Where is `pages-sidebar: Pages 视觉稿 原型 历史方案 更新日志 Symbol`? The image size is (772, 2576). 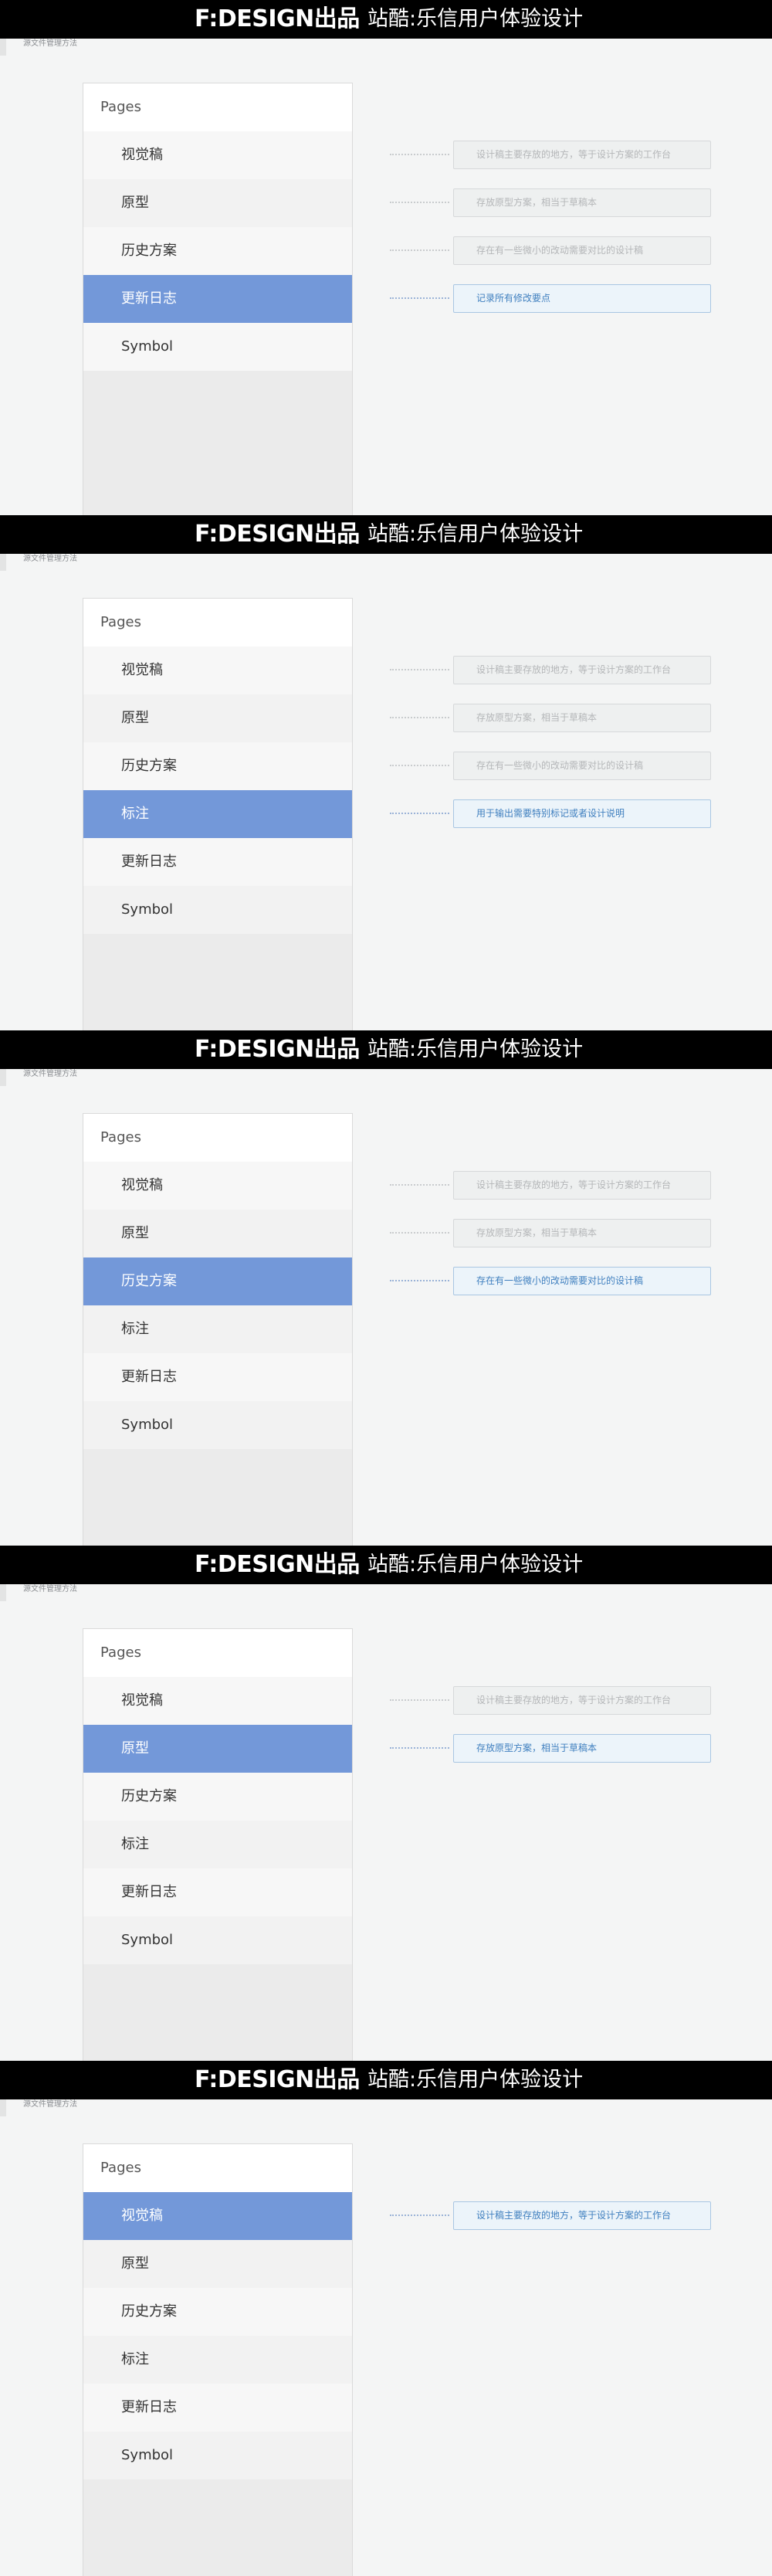 pages-sidebar: Pages 视觉稿 原型 历史方案 更新日志 Symbol is located at coordinates (218, 299).